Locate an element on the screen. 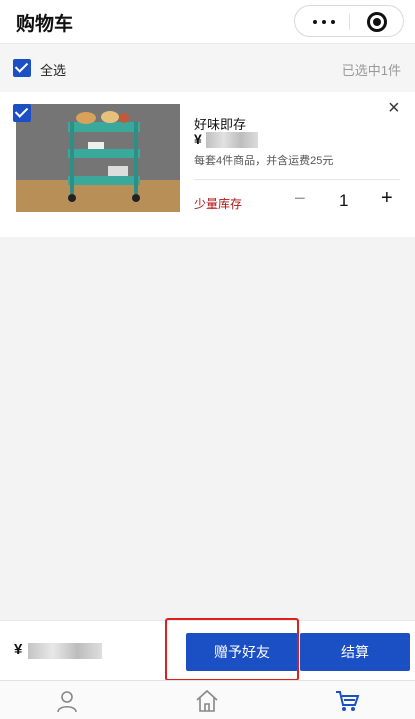  page-title: 购物车 is located at coordinates (45, 24).